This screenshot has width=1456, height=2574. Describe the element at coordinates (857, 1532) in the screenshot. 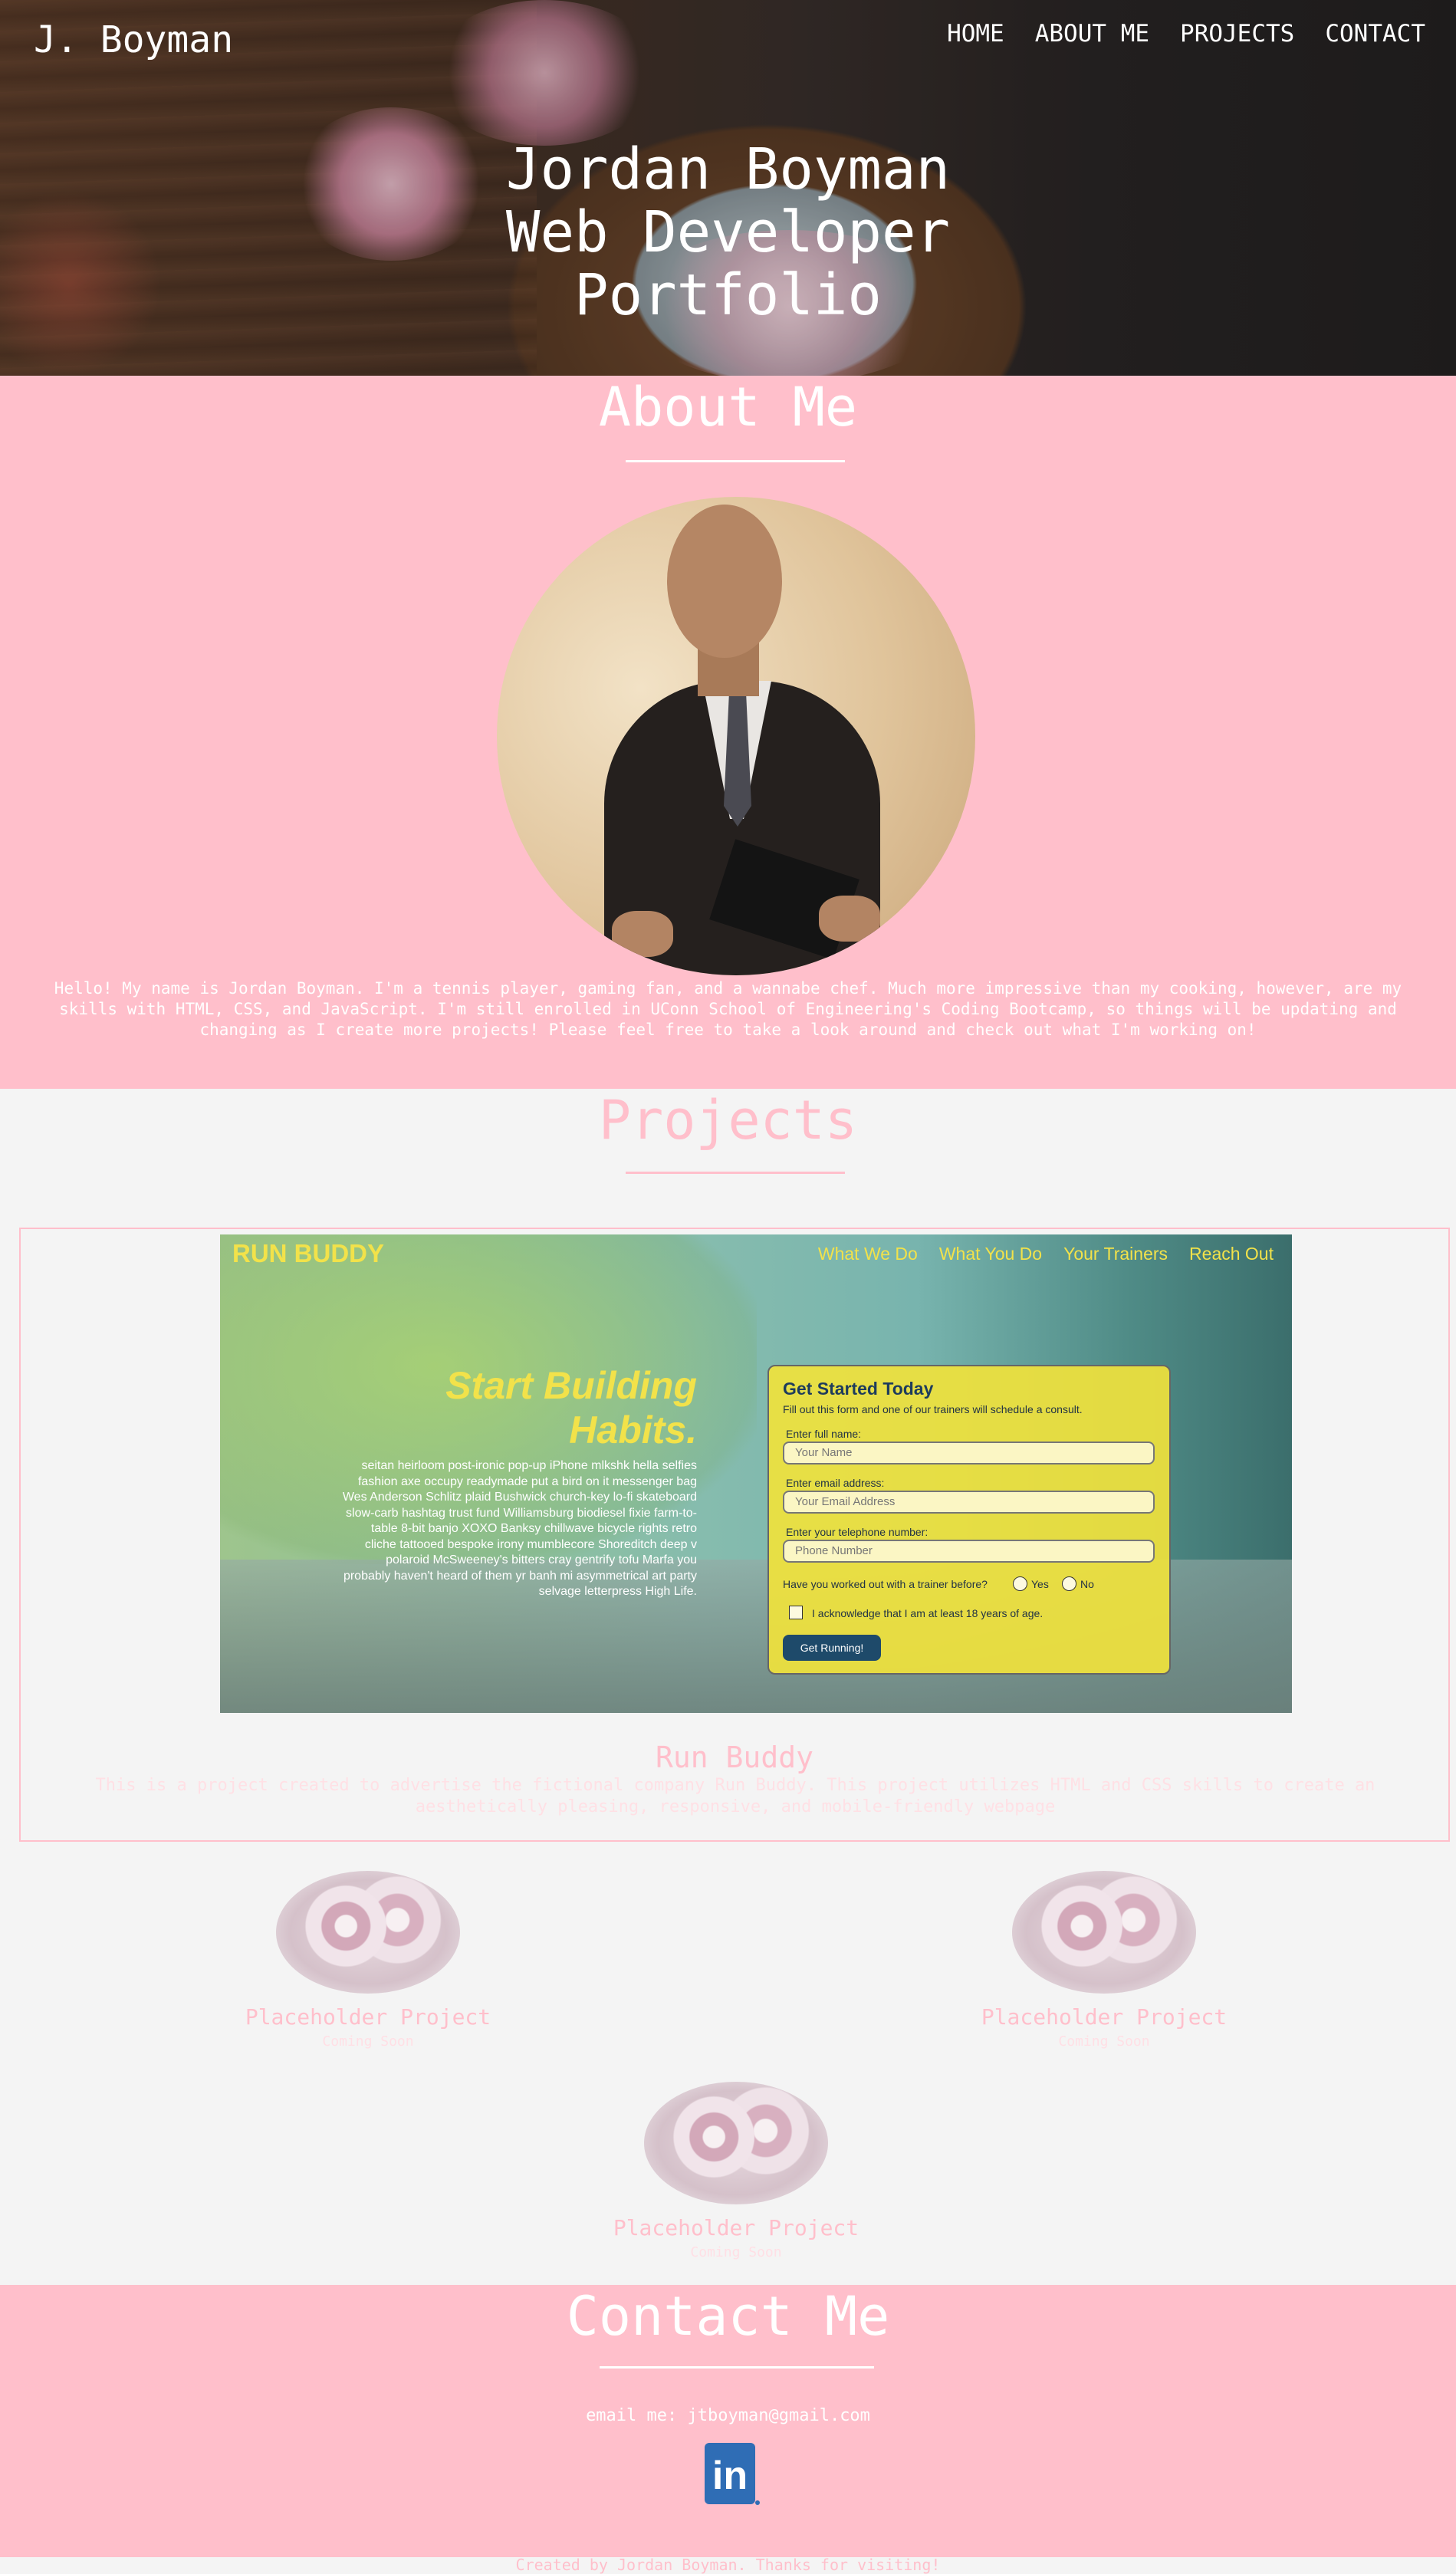

I see `run-buddy-phone-label: Enter your telephone number:` at that location.